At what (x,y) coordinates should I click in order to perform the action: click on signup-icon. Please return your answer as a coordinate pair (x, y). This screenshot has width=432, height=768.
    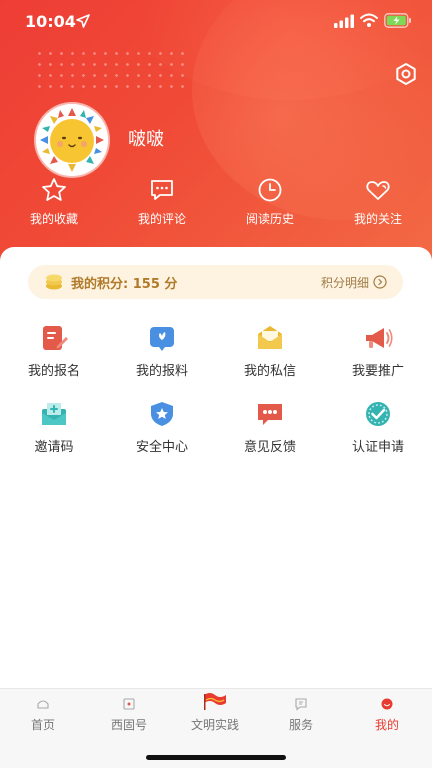
    Looking at the image, I should click on (55, 338).